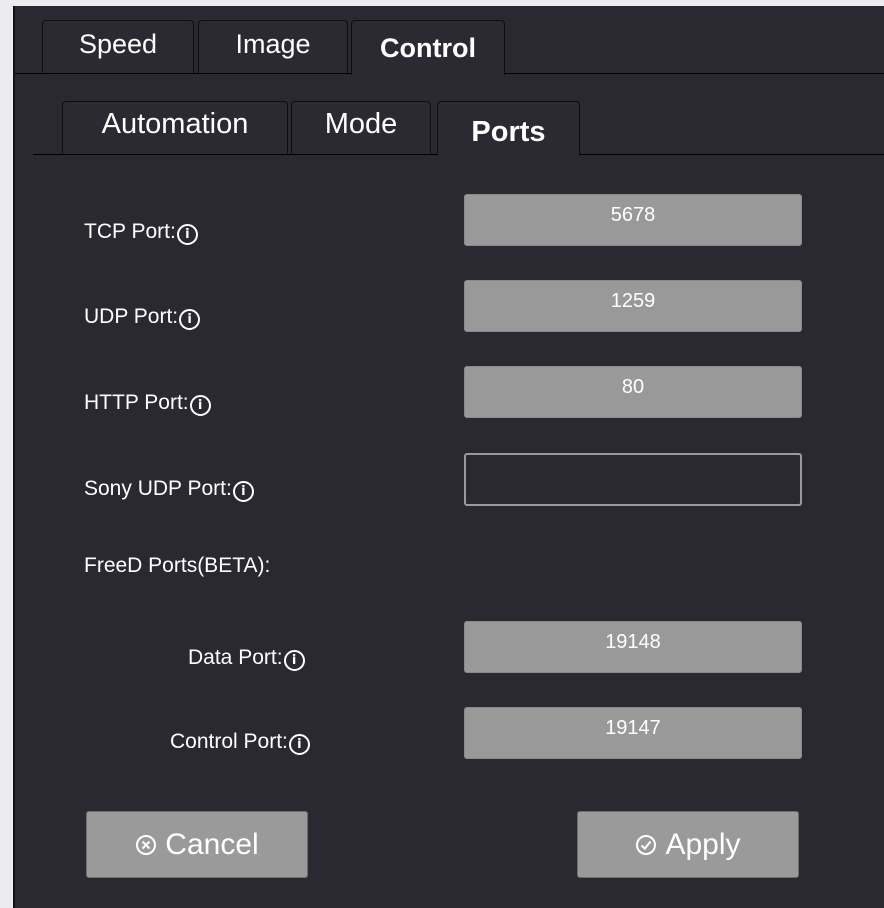 The width and height of the screenshot is (884, 908). What do you see at coordinates (273, 44) in the screenshot?
I see `tab-image-label: Image` at bounding box center [273, 44].